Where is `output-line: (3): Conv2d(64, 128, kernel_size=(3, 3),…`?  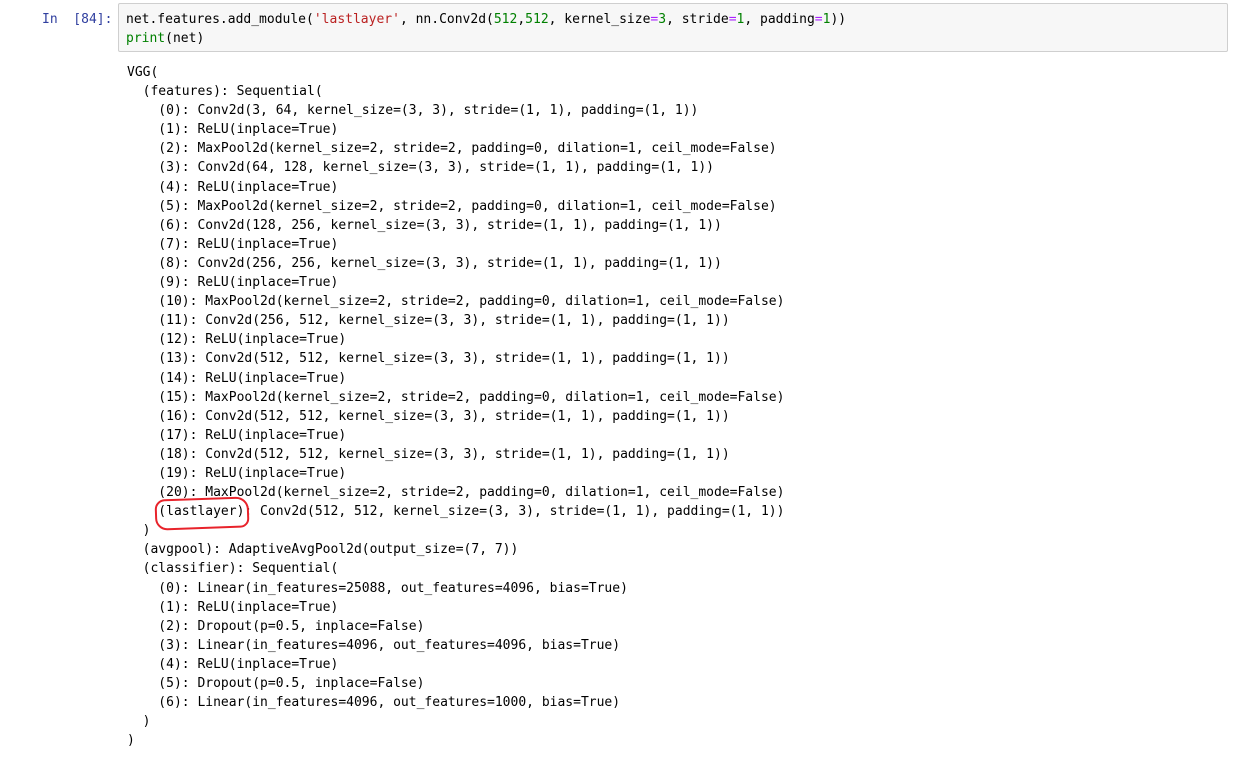 output-line: (3): Conv2d(64, 128, kernel_size=(3, 3),… is located at coordinates (420, 168).